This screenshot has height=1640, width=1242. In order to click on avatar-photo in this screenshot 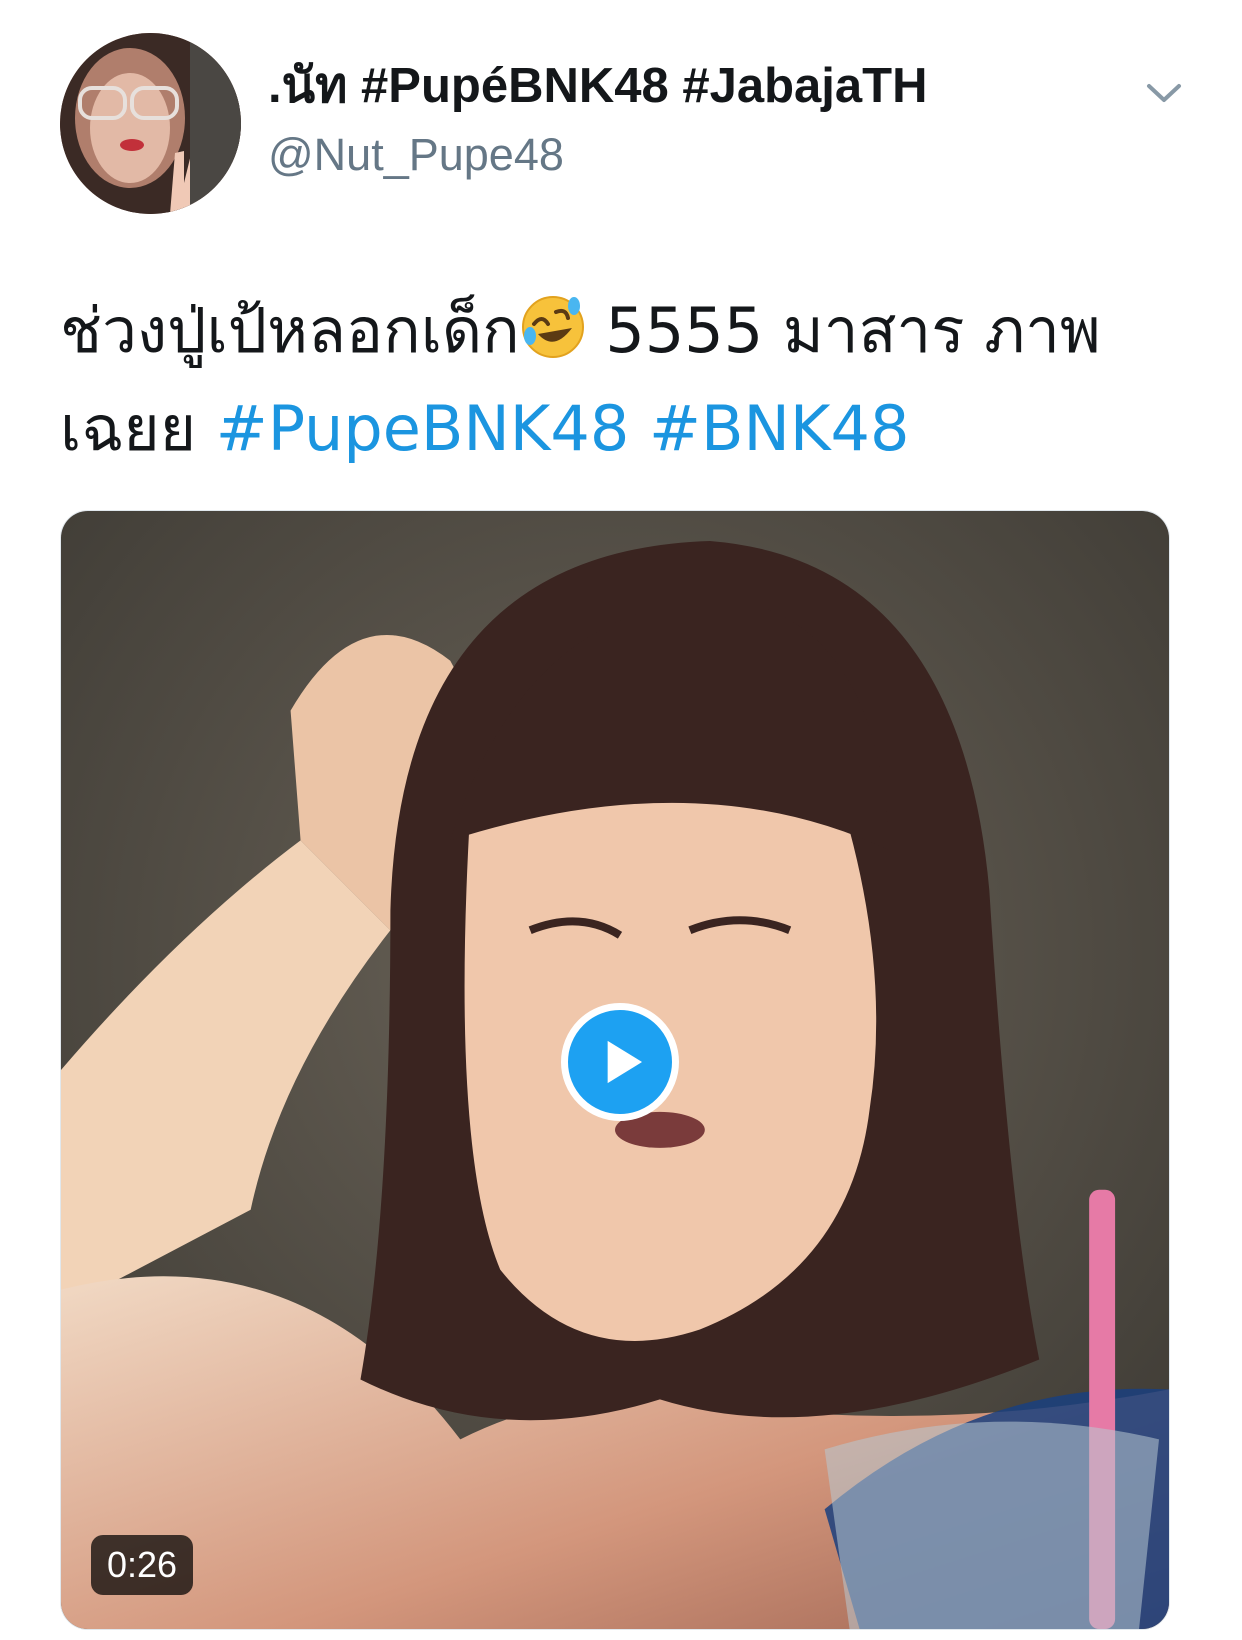, I will do `click(150, 123)`.